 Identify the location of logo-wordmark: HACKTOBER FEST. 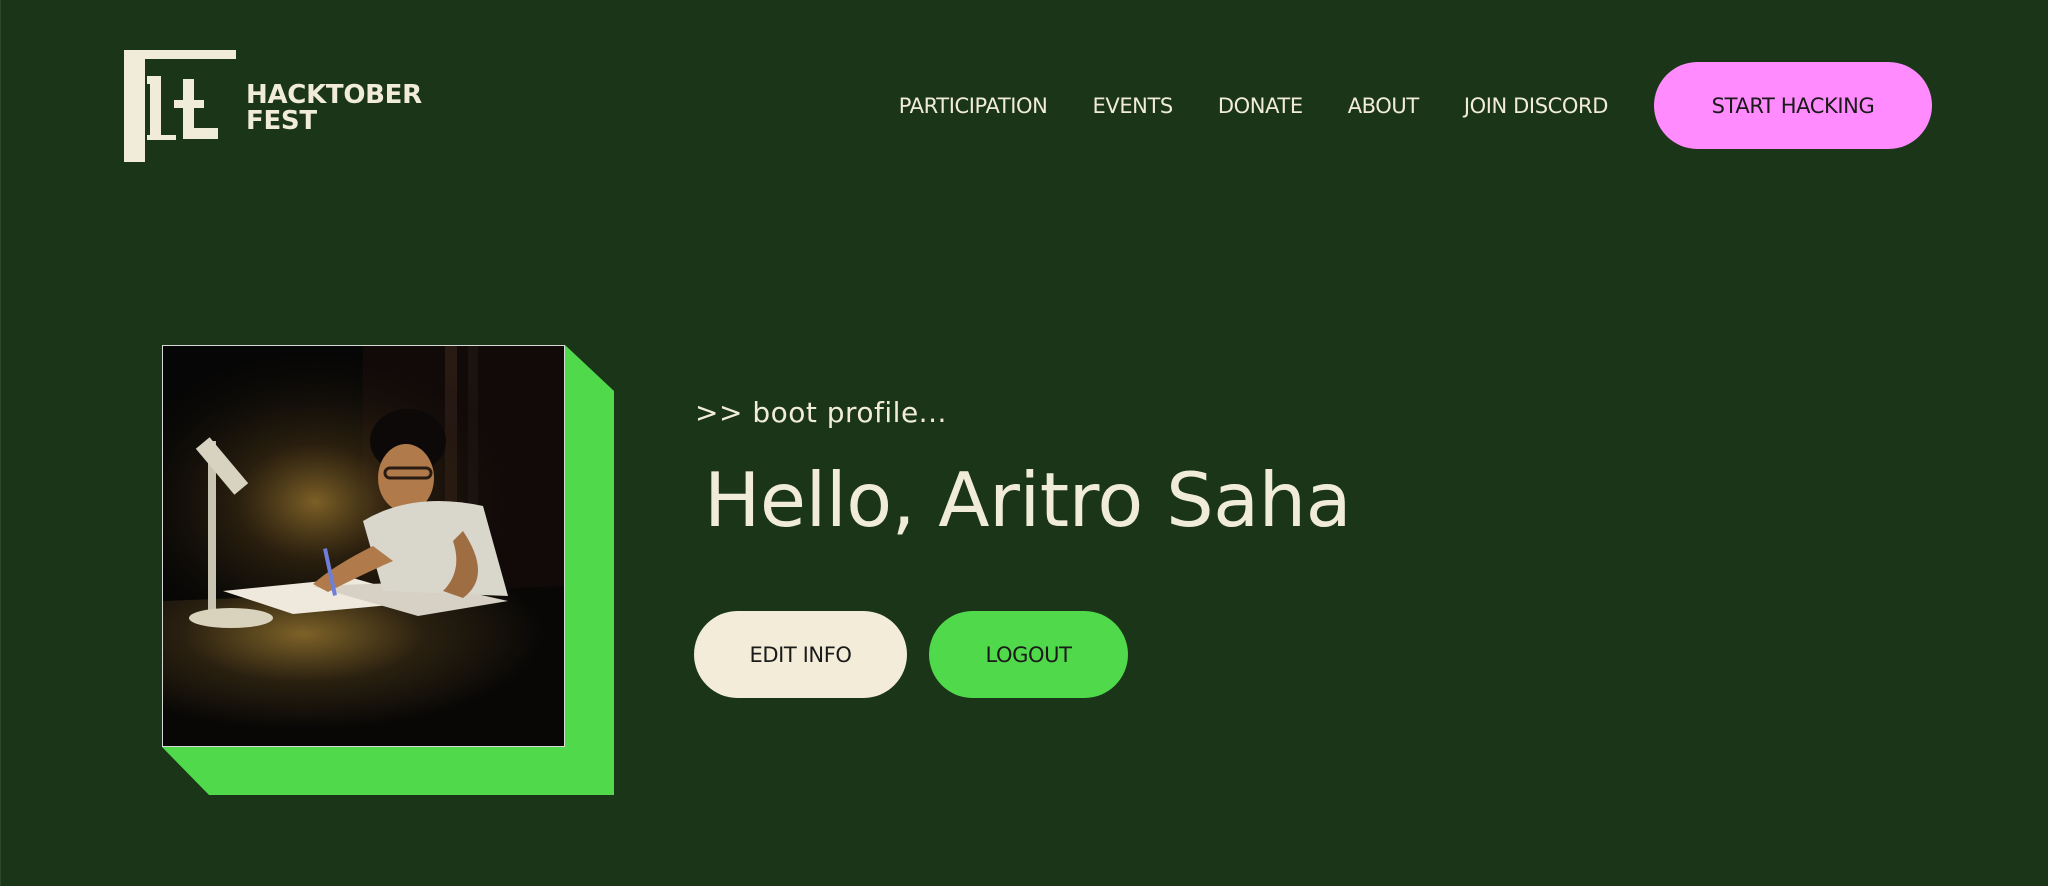
(334, 108).